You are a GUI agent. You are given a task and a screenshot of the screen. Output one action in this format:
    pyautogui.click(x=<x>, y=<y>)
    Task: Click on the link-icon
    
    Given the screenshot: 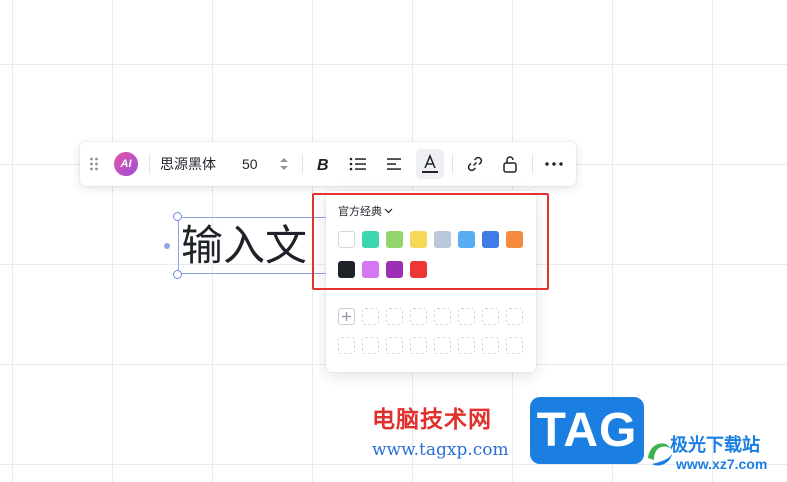 What is the action you would take?
    pyautogui.click(x=475, y=164)
    